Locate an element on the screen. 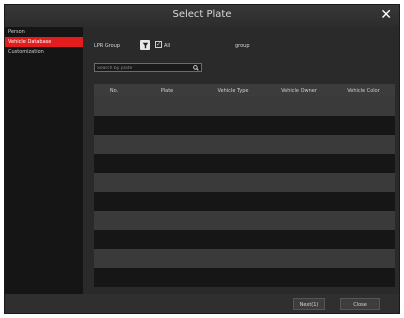 The height and width of the screenshot is (318, 404). all-checkbox: ✓ is located at coordinates (158, 44).